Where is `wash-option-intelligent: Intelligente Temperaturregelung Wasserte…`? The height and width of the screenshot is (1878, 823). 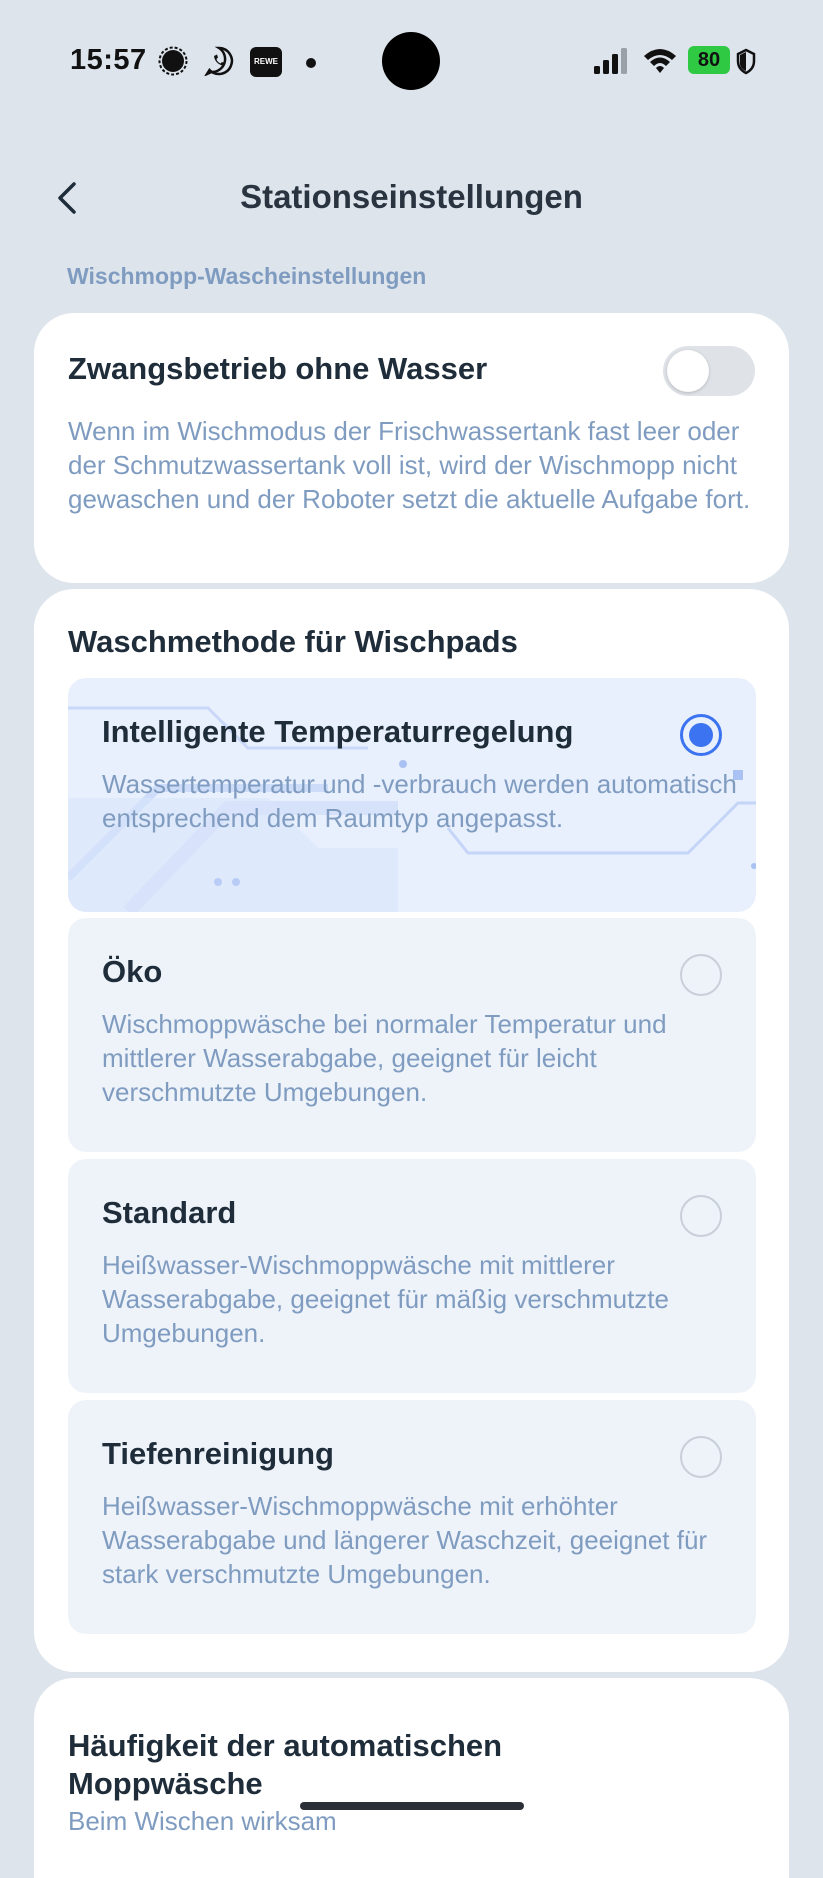
wash-option-intelligent: Intelligente Temperaturregelung Wasserte… is located at coordinates (412, 795).